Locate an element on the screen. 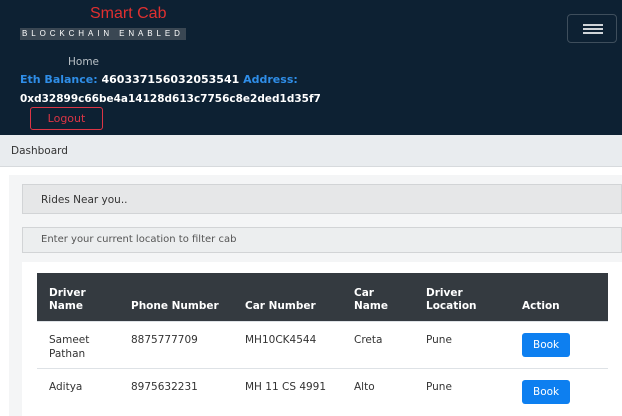  rides-heading-box: Rides Near you.. is located at coordinates (322, 199).